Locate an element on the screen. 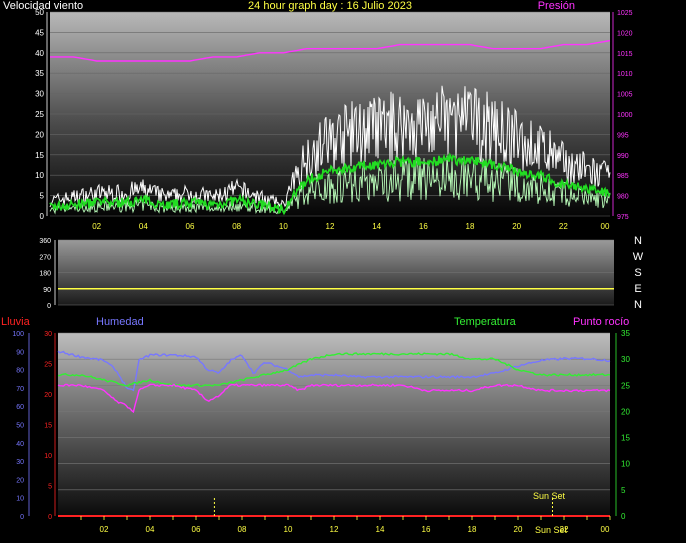 The width and height of the screenshot is (686, 543). wind-y-tick-label: 35 is located at coordinates (39, 73).